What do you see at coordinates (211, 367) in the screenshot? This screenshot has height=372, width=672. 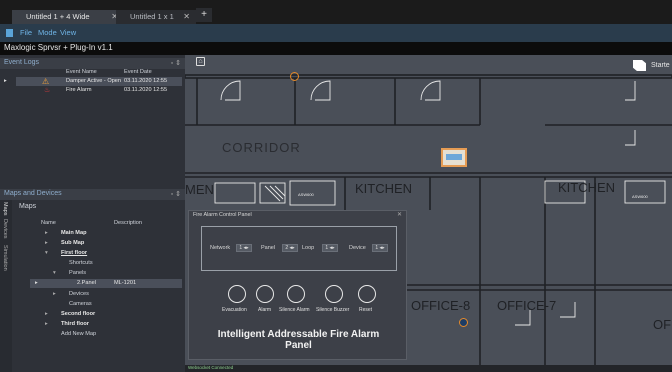 I see `status-text: Websocket Connected` at bounding box center [211, 367].